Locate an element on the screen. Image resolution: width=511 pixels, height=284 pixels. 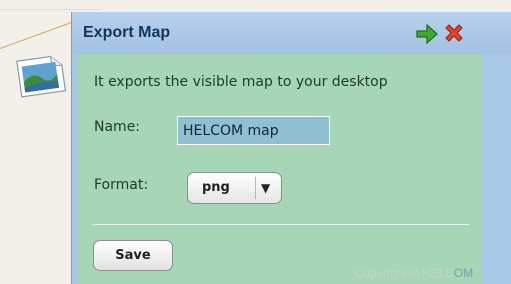
copyright-text-tail: OM is located at coordinates (463, 273).